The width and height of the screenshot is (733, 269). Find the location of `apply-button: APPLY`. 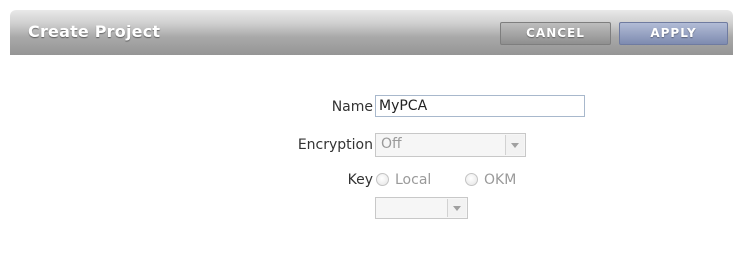

apply-button: APPLY is located at coordinates (673, 33).